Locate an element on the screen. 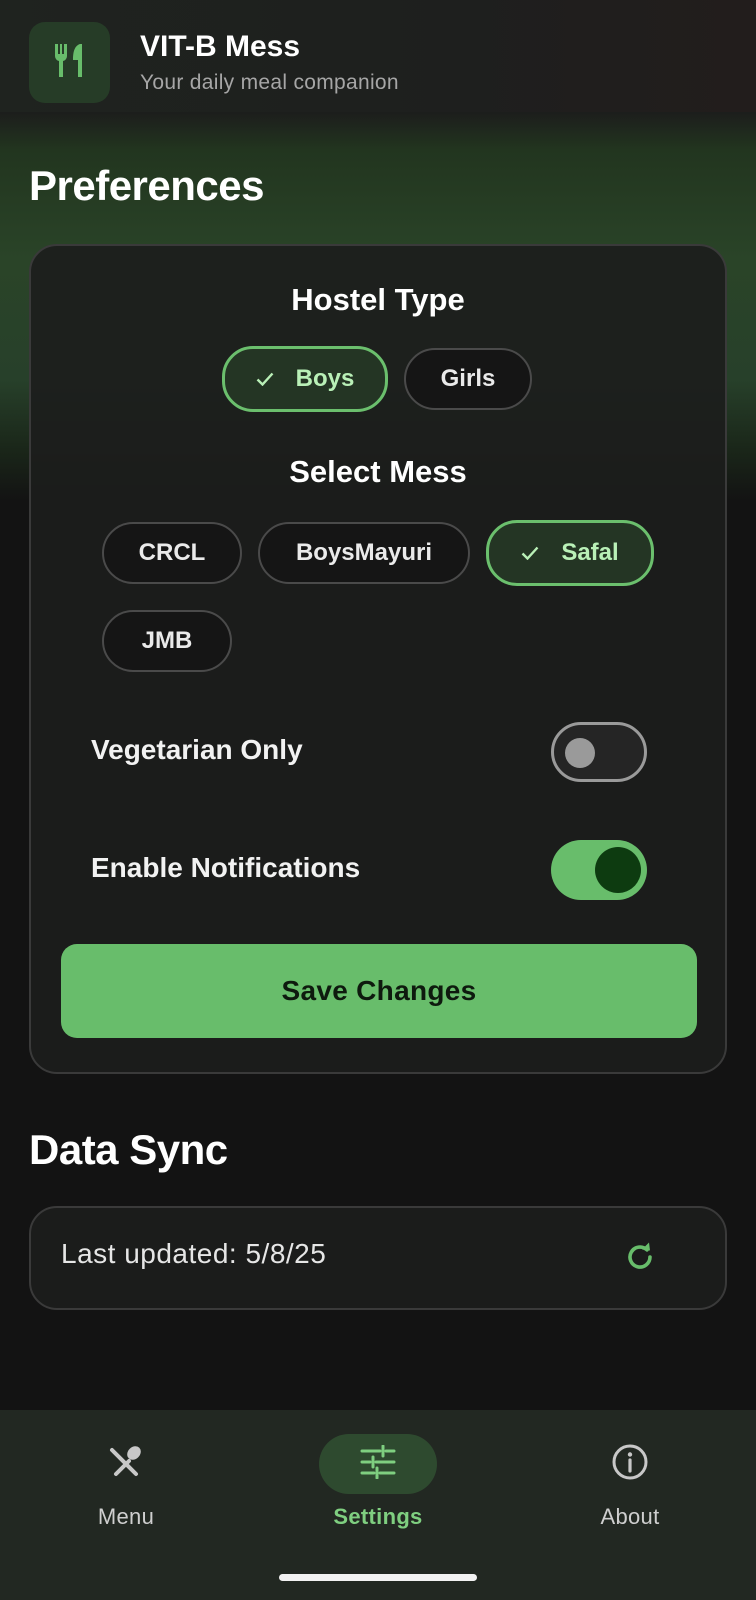  chip-label: CRCL is located at coordinates (172, 552).